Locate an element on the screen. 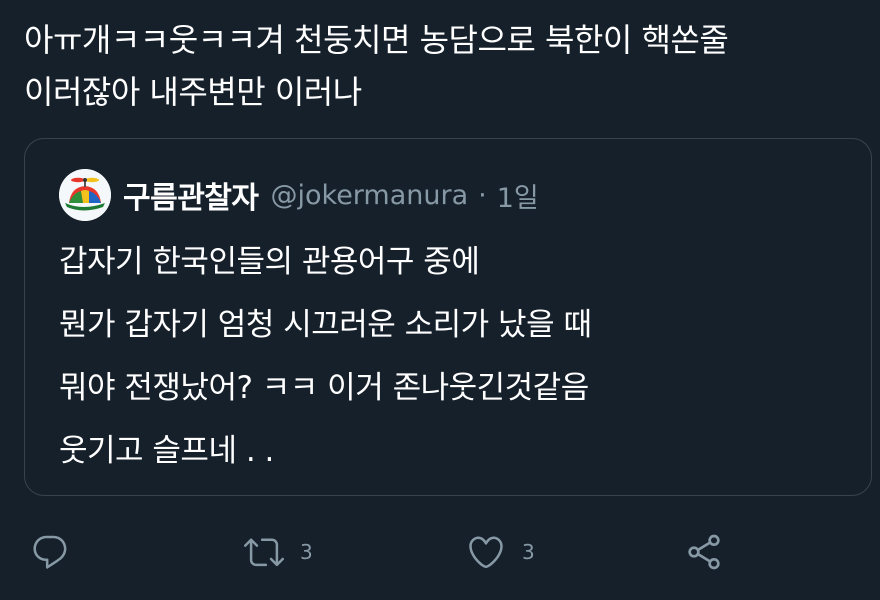 The image size is (880, 600). display-name: 구름관찰자 is located at coordinates (191, 195).